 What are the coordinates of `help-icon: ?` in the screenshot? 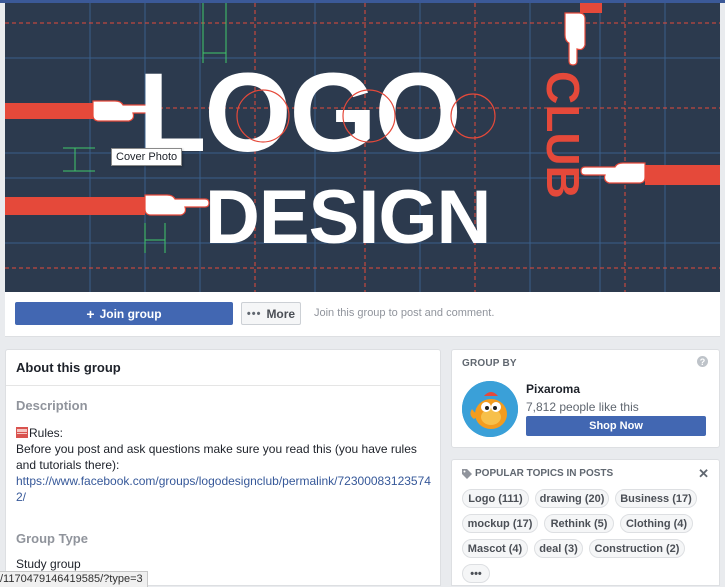 It's located at (702, 361).